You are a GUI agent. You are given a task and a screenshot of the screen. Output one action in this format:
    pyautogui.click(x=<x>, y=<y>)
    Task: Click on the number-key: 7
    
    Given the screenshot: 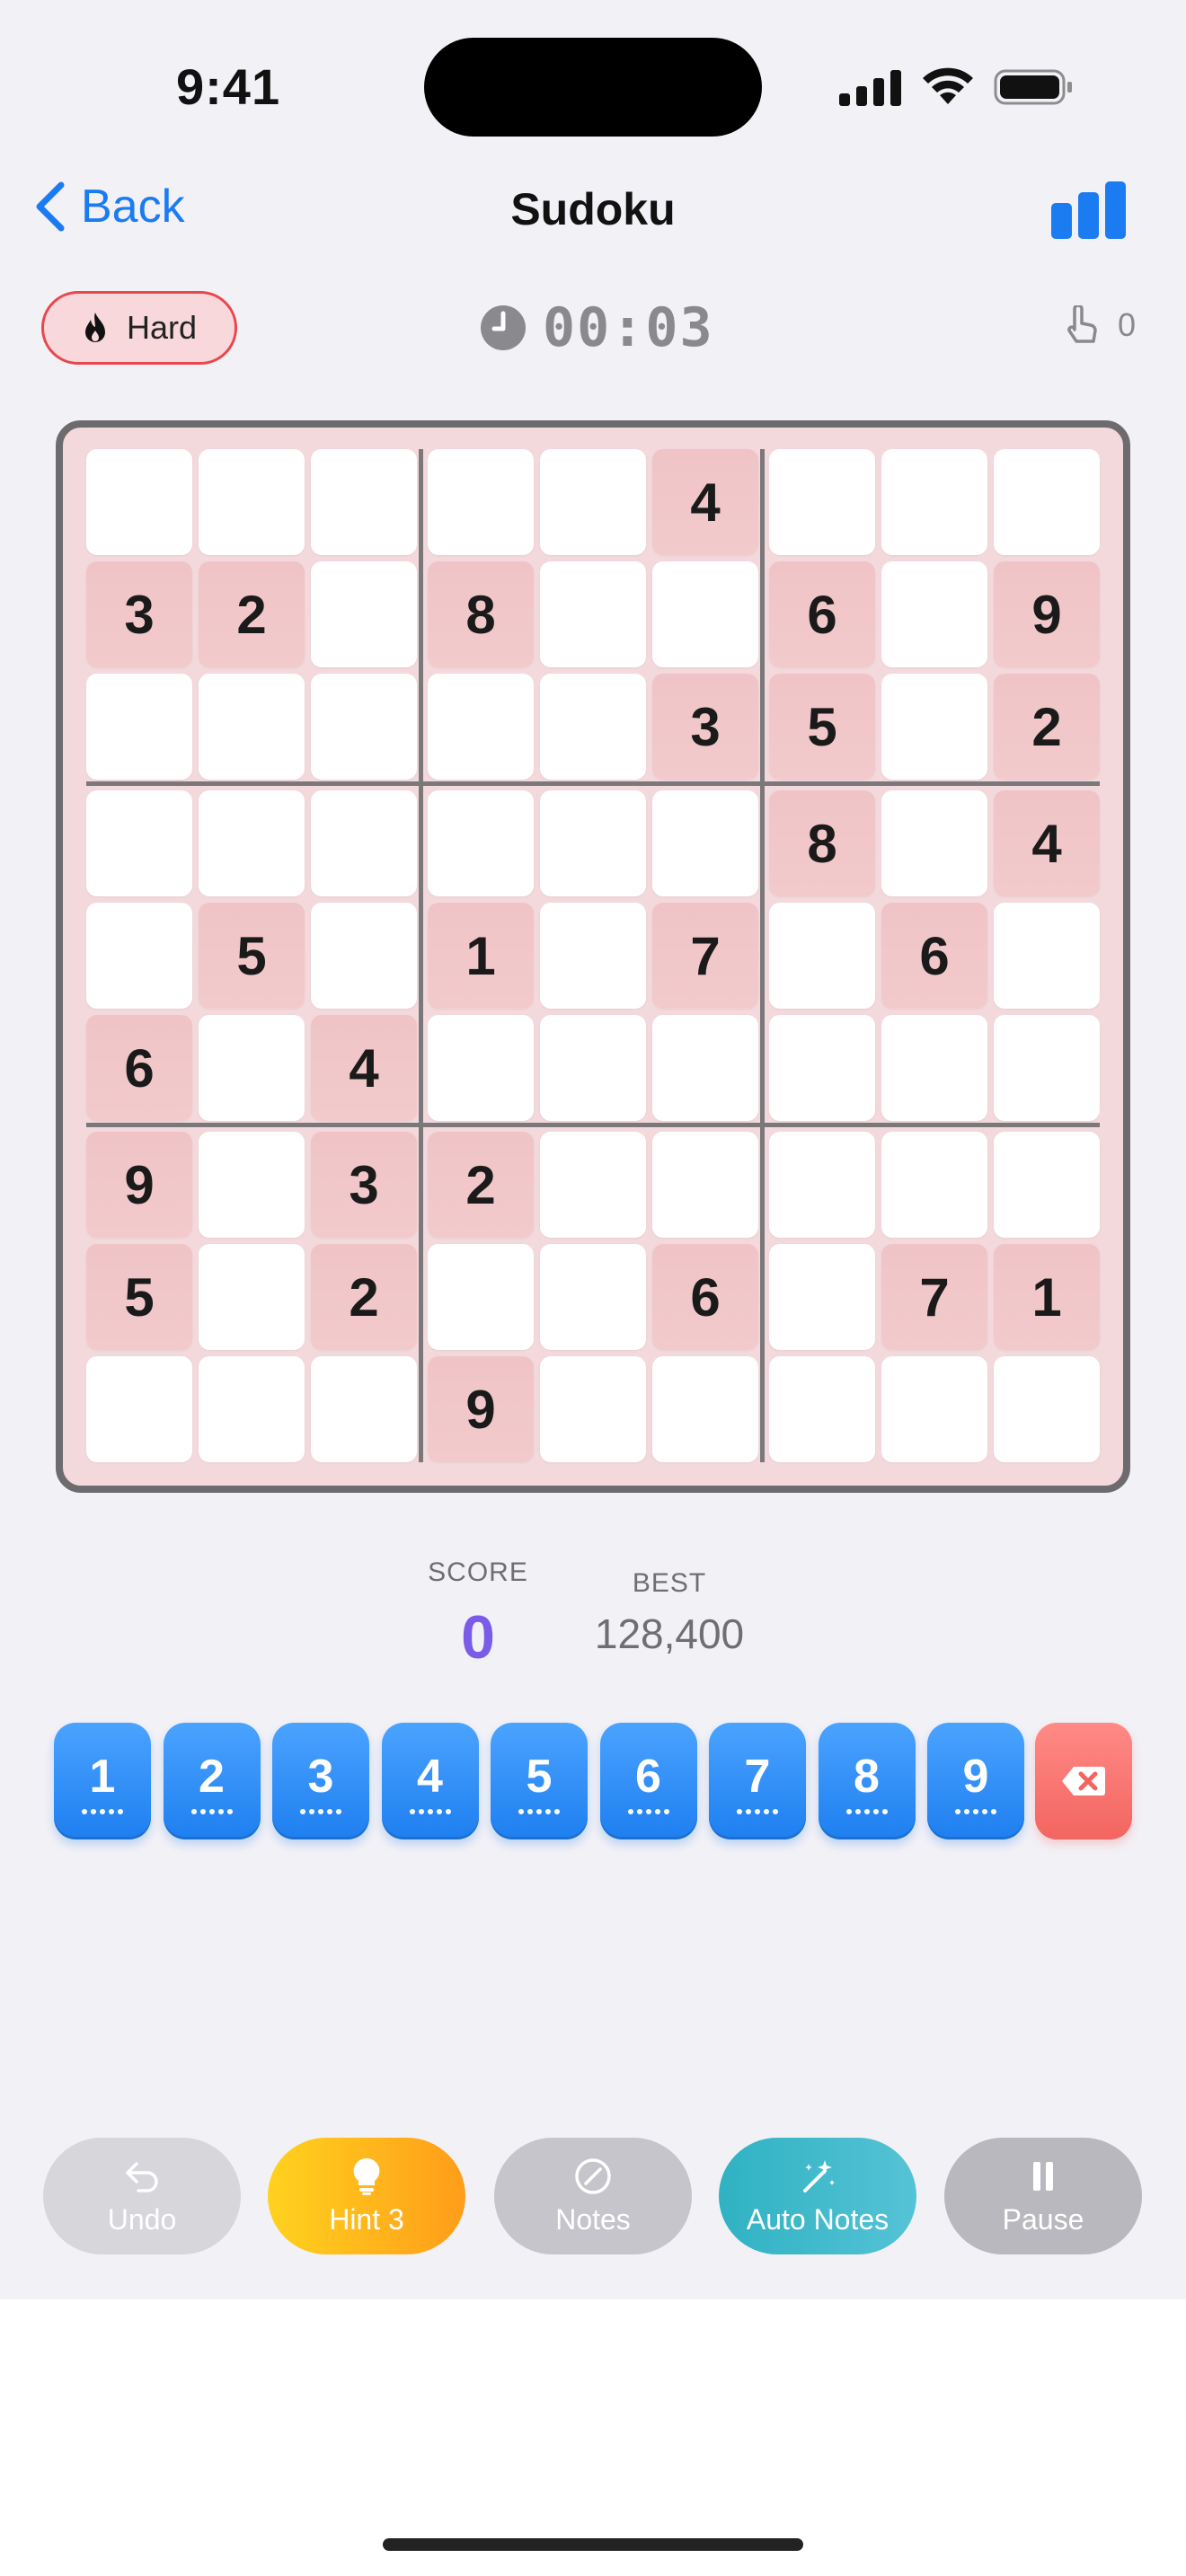 What is the action you would take?
    pyautogui.click(x=757, y=1781)
    